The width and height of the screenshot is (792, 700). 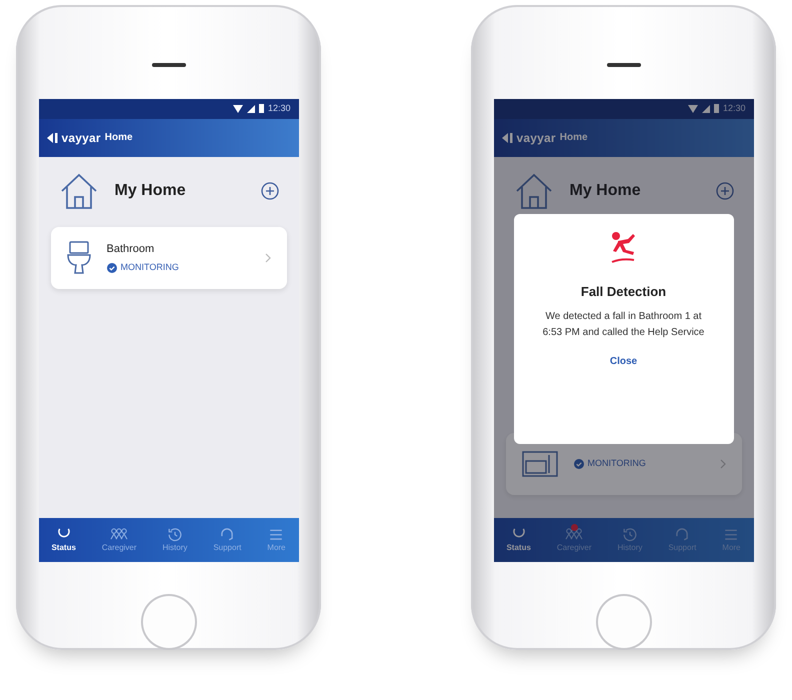 What do you see at coordinates (540, 463) in the screenshot?
I see `furniture-icon` at bounding box center [540, 463].